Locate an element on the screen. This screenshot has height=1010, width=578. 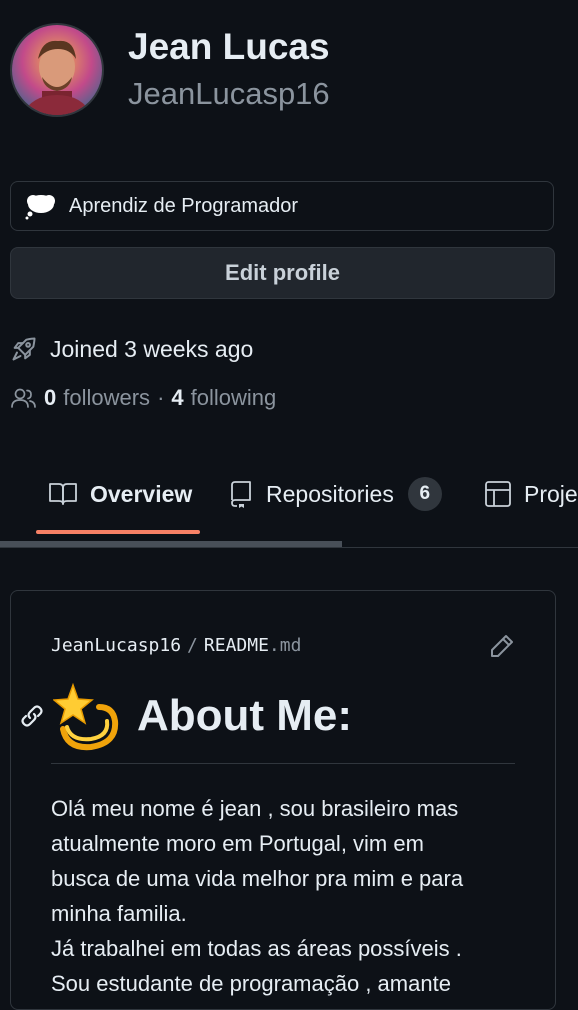
status-text: Aprendiz de Programador is located at coordinates (184, 205).